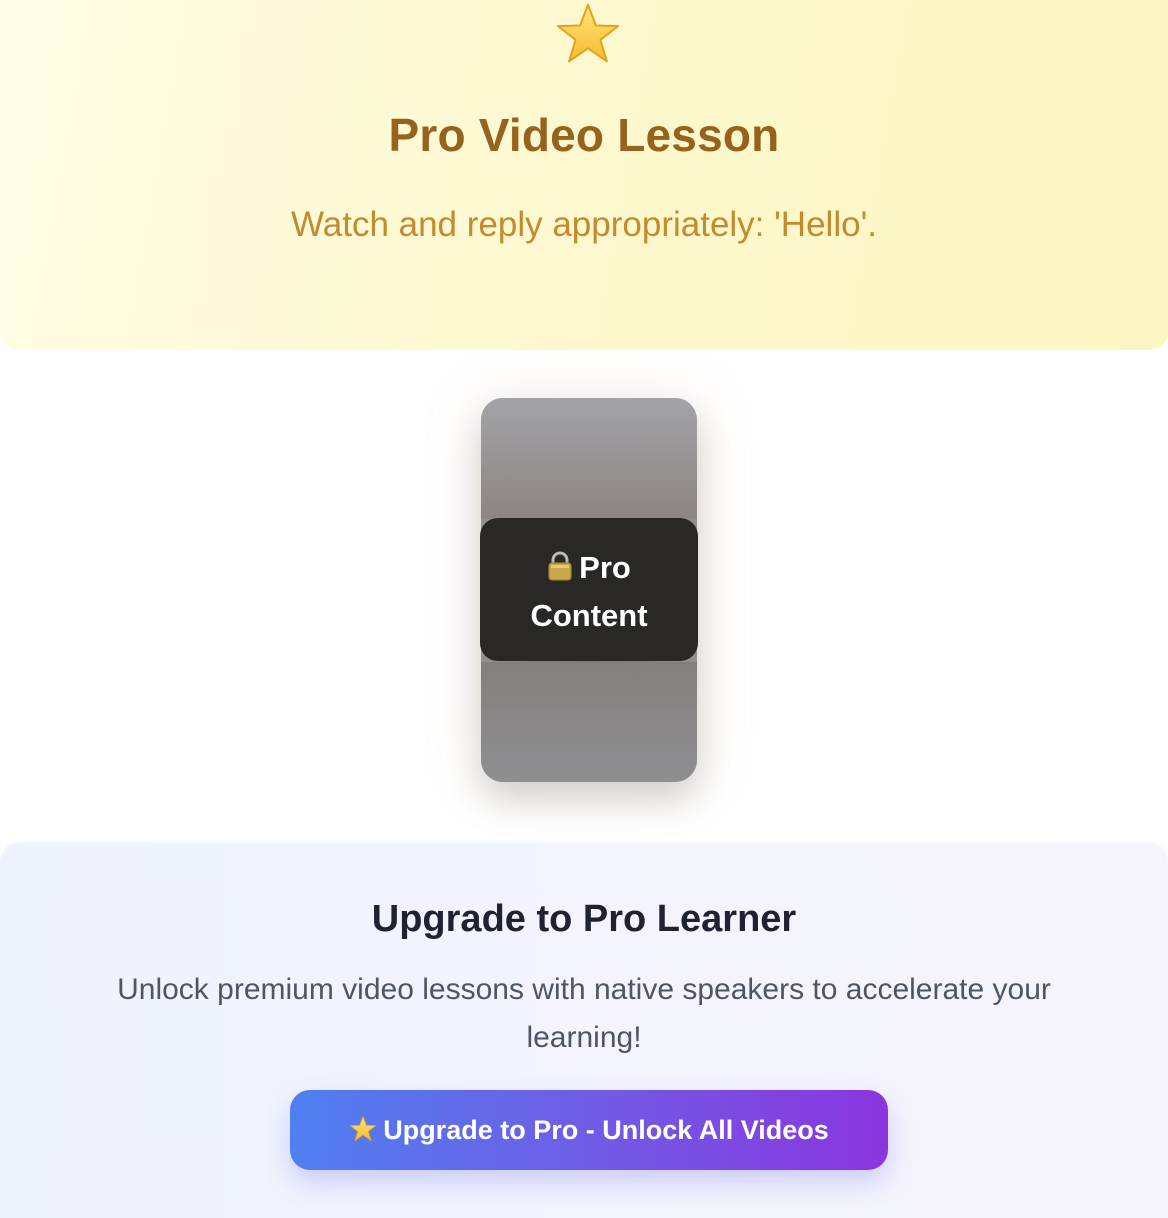  What do you see at coordinates (589, 458) in the screenshot?
I see `video-blur-top` at bounding box center [589, 458].